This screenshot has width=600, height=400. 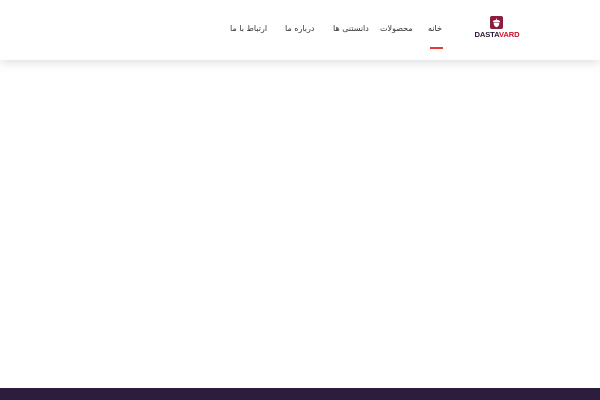 I want to click on nav-item-contact: ارتباط با ما, so click(x=248, y=29).